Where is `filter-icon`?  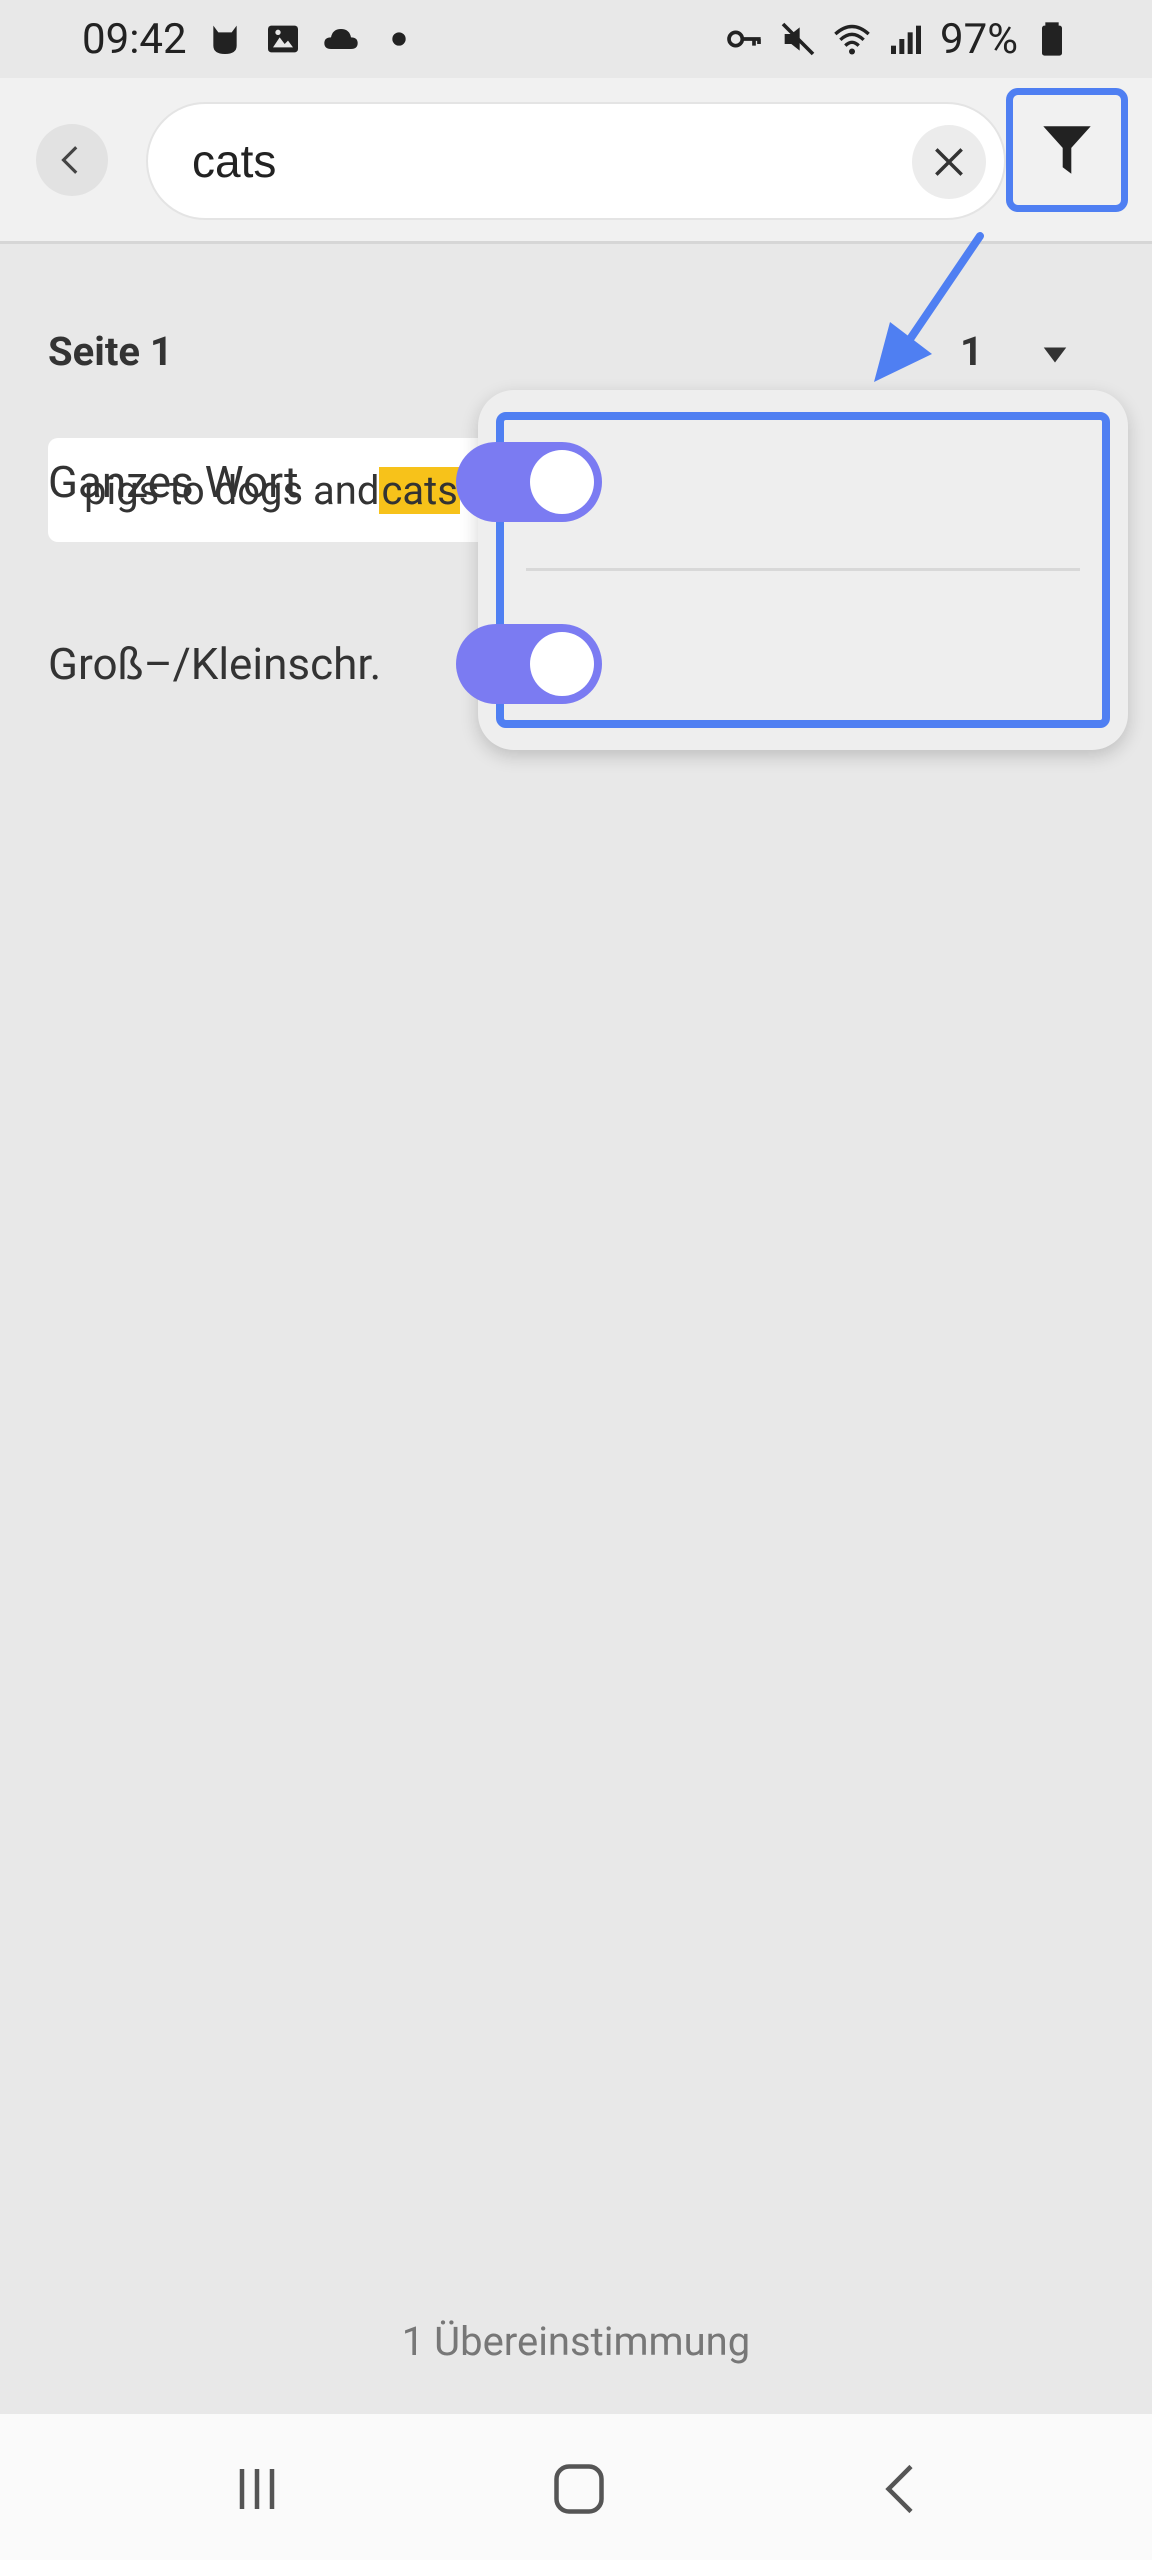
filter-icon is located at coordinates (1067, 150).